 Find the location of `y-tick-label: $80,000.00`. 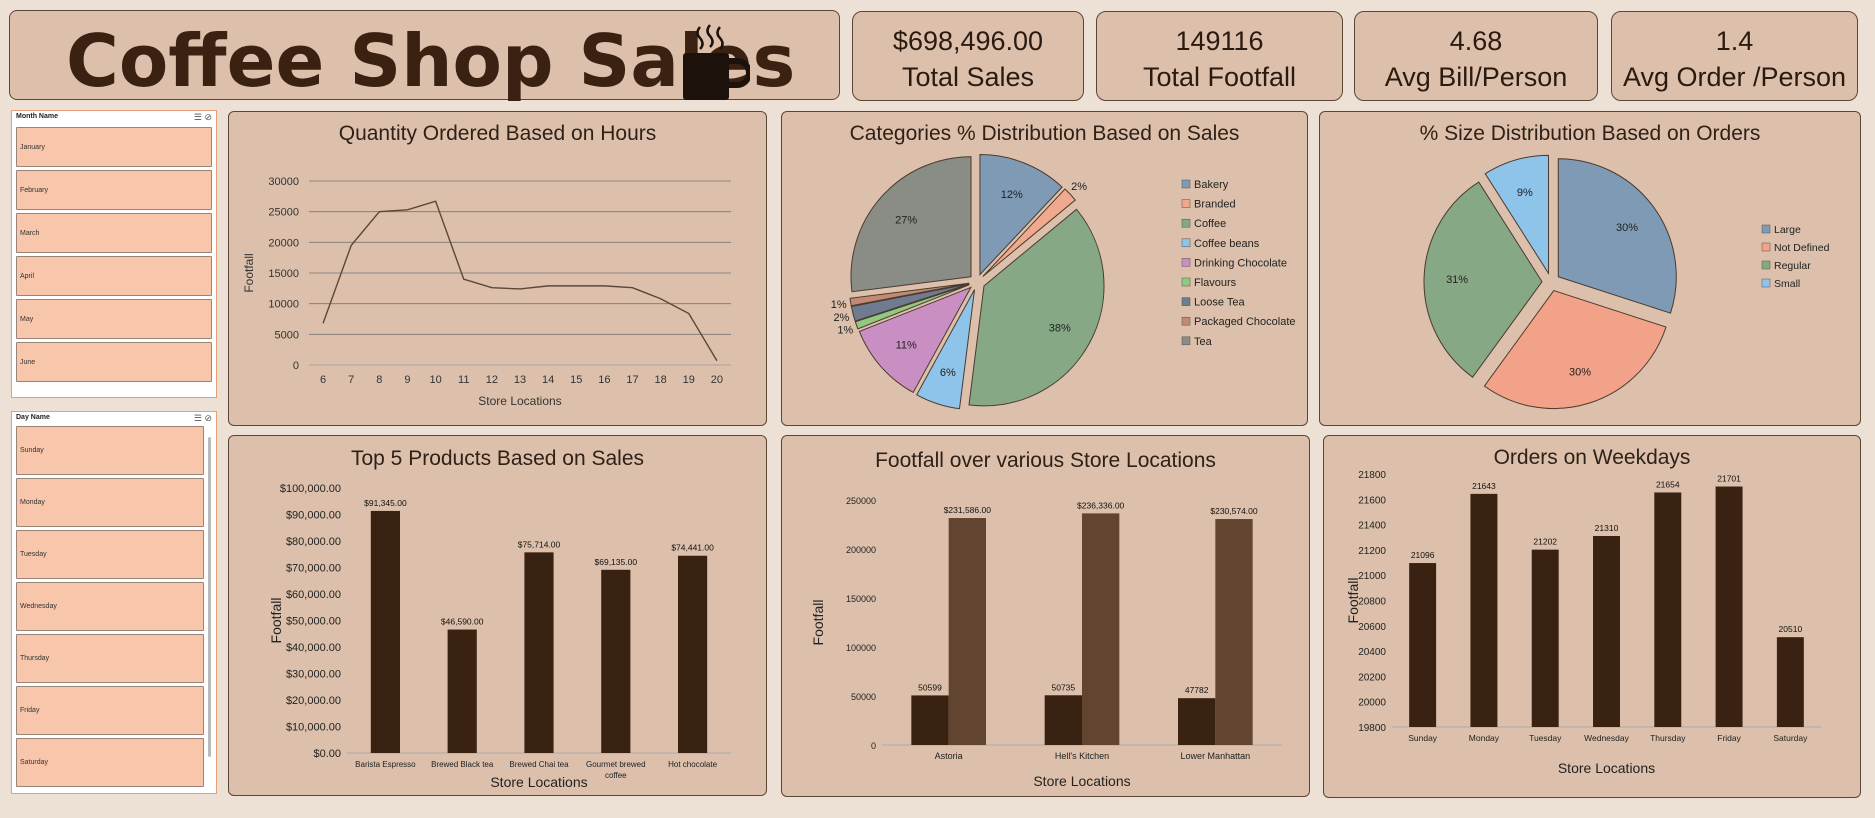

y-tick-label: $80,000.00 is located at coordinates (313, 542).